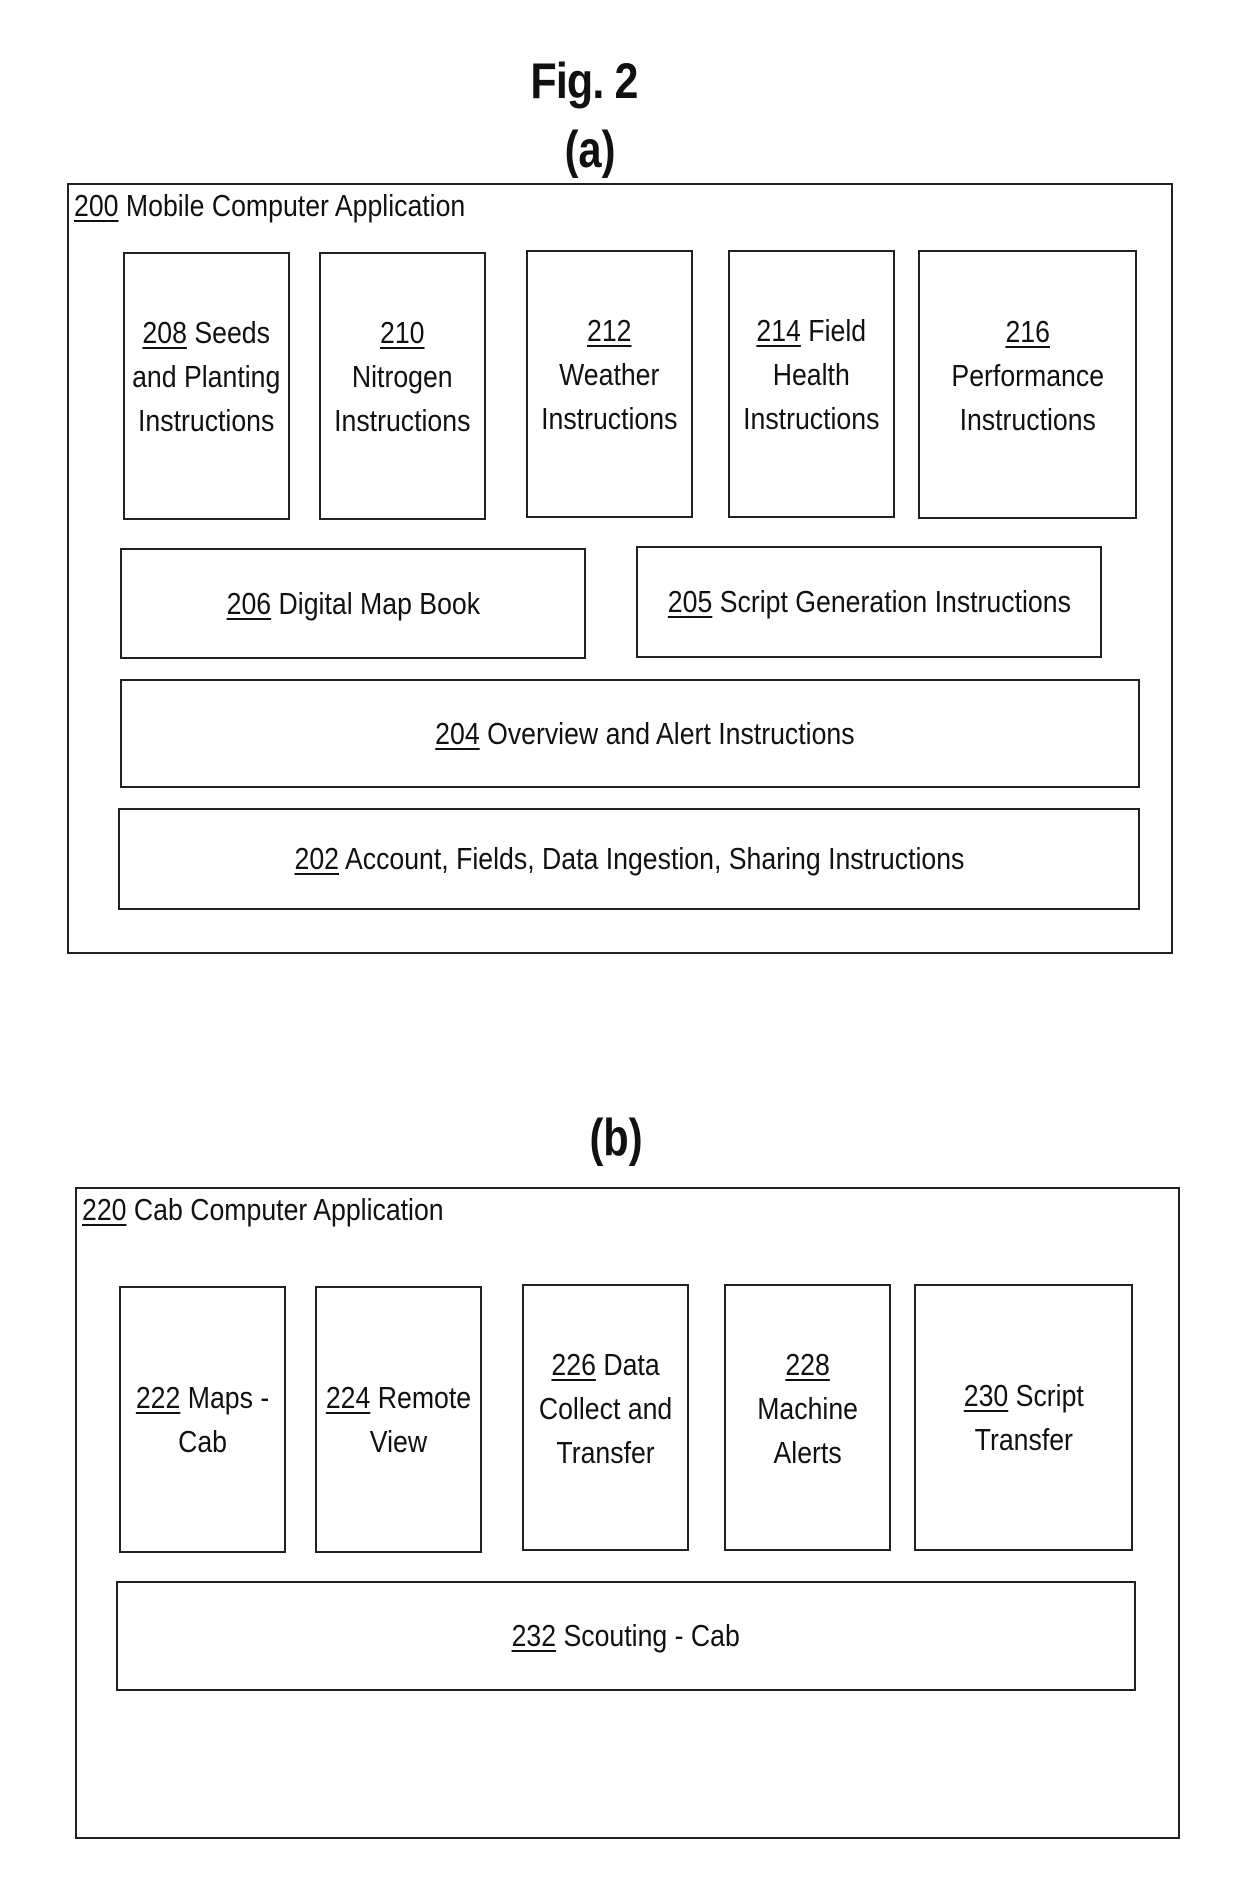  Describe the element at coordinates (609, 330) in the screenshot. I see `ref-number: 212` at that location.